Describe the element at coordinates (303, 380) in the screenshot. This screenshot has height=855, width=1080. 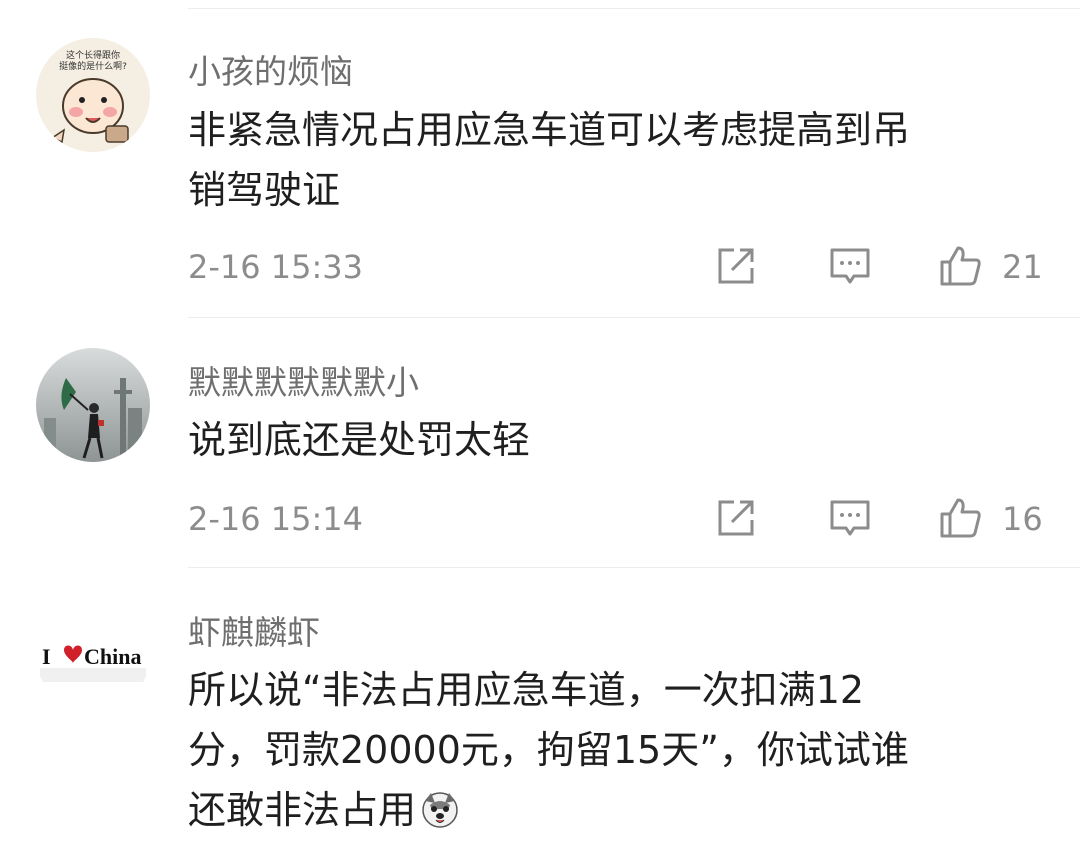
I see `username: 默默默默默默小` at that location.